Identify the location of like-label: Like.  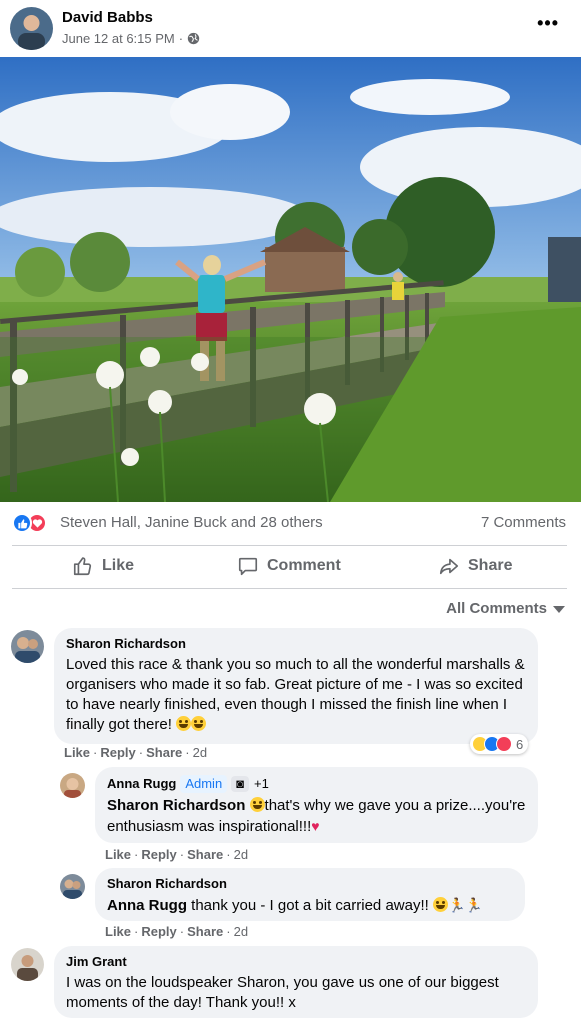
(118, 565).